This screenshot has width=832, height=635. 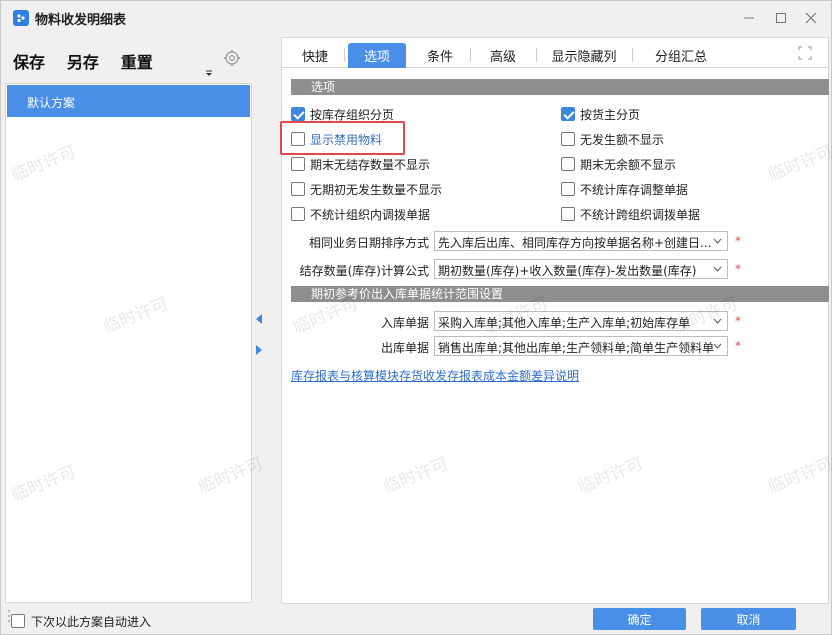 I want to click on option-hide-no-ending-qty: 期末无结存数量不显示, so click(x=360, y=164).